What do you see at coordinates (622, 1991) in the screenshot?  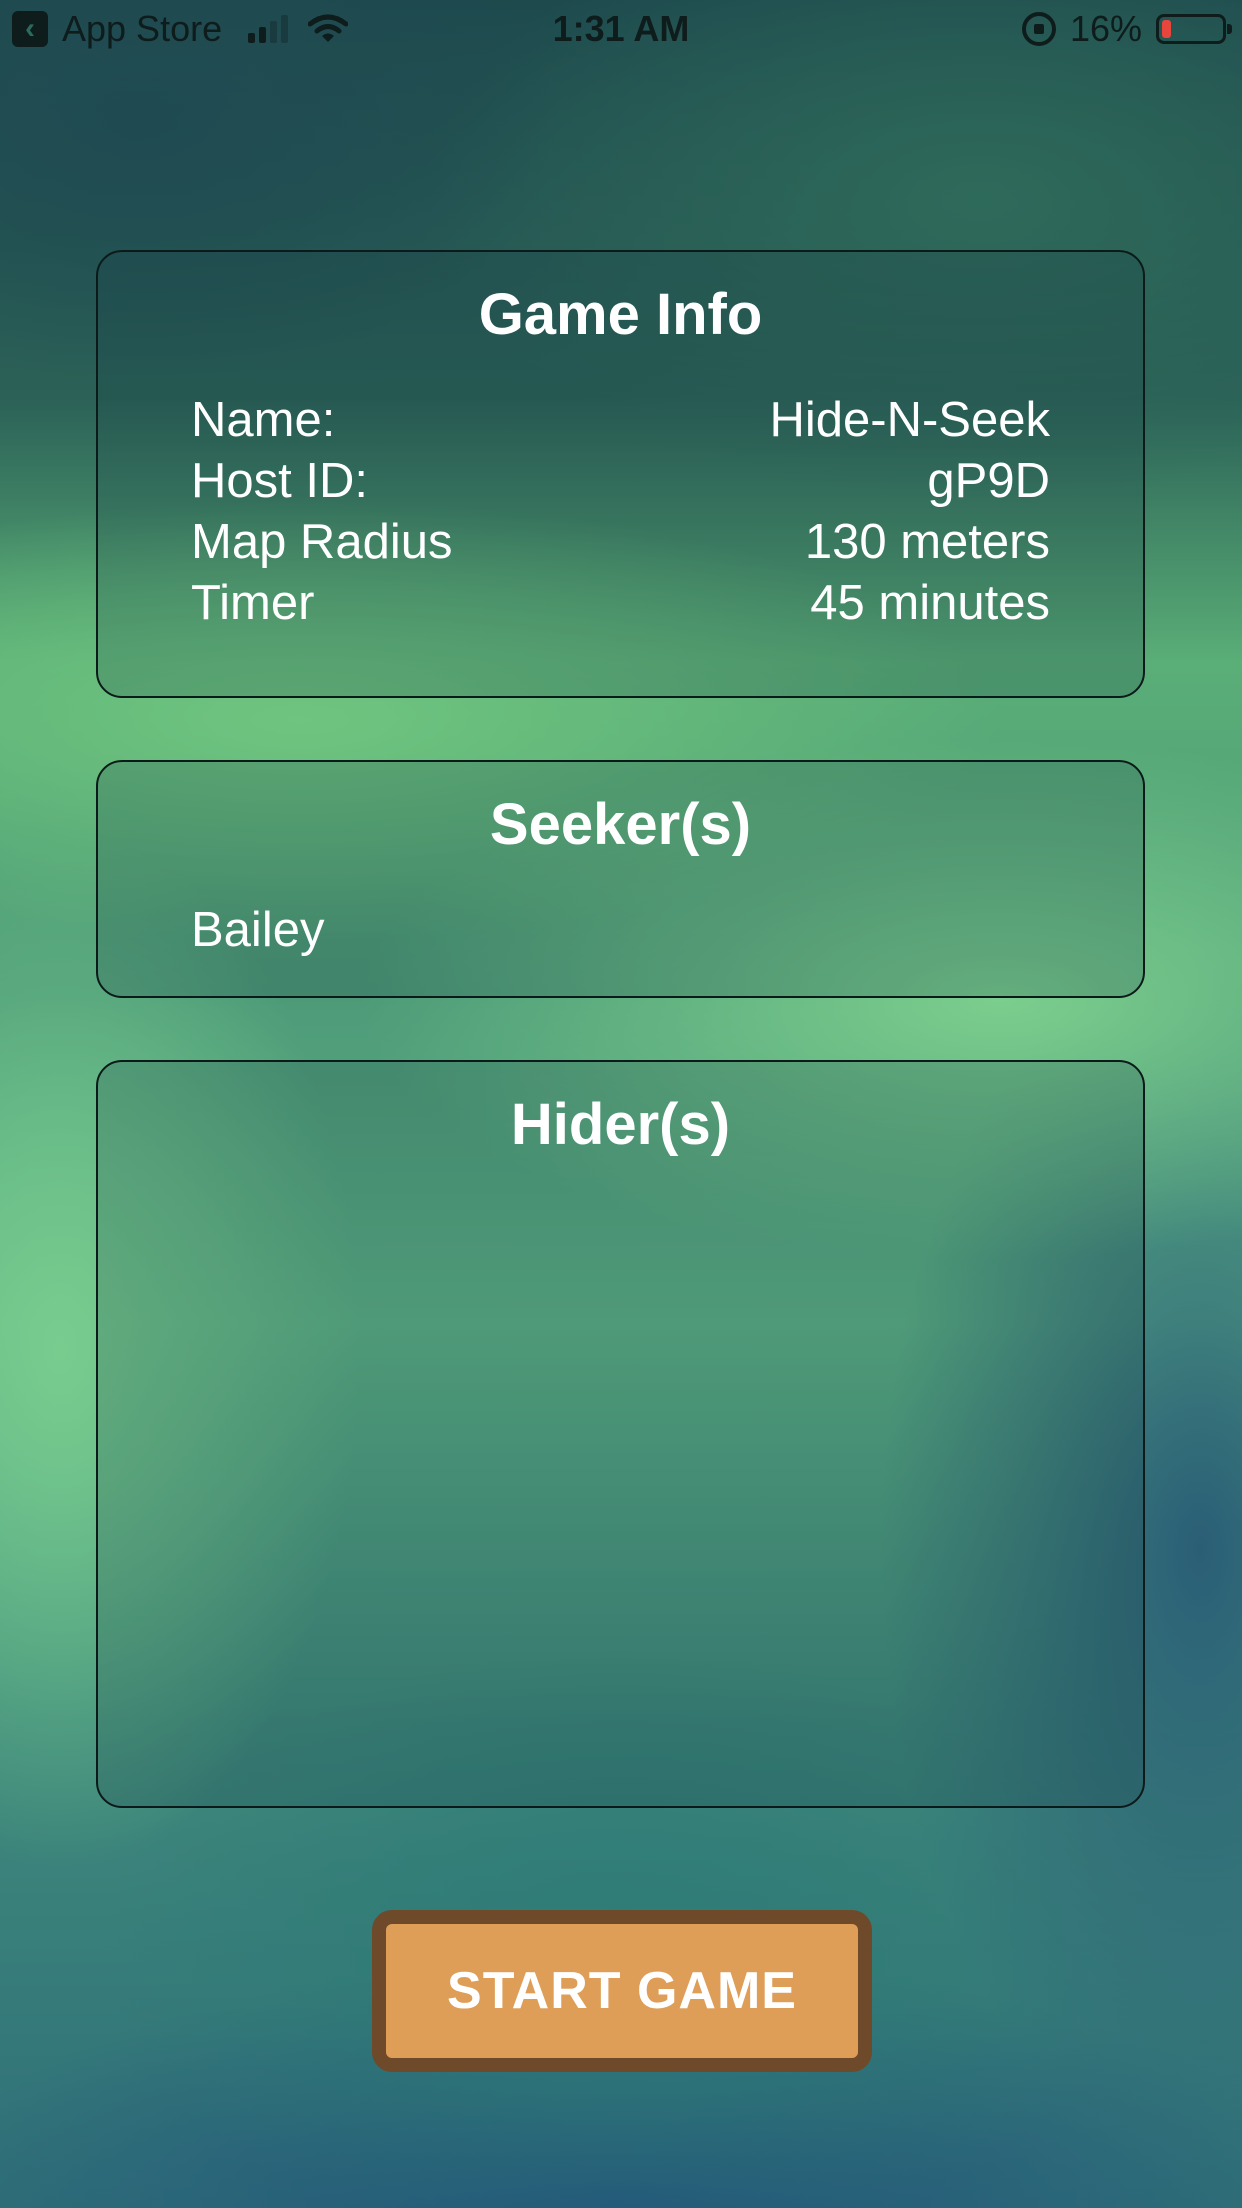 I see `start-game-button: START GAME` at bounding box center [622, 1991].